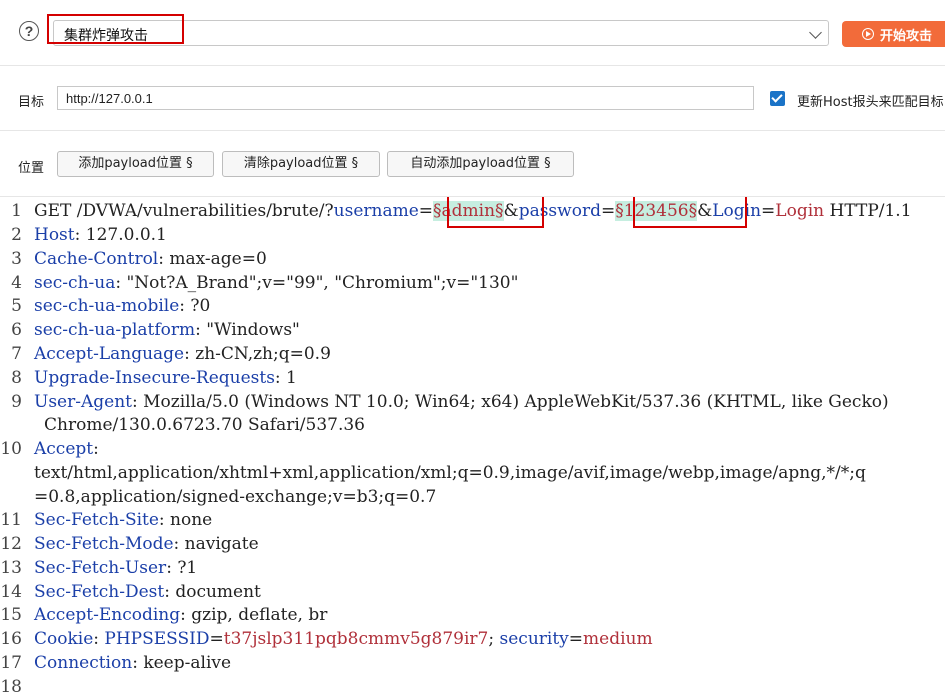 The image size is (945, 698). What do you see at coordinates (254, 615) in the screenshot?
I see `header-value: : gzip, deflate, br` at bounding box center [254, 615].